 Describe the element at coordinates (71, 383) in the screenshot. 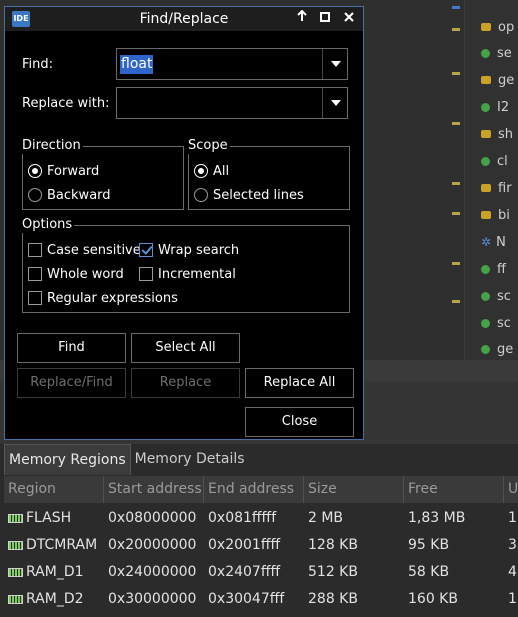

I see `replace-find-button: Replace/Find` at that location.